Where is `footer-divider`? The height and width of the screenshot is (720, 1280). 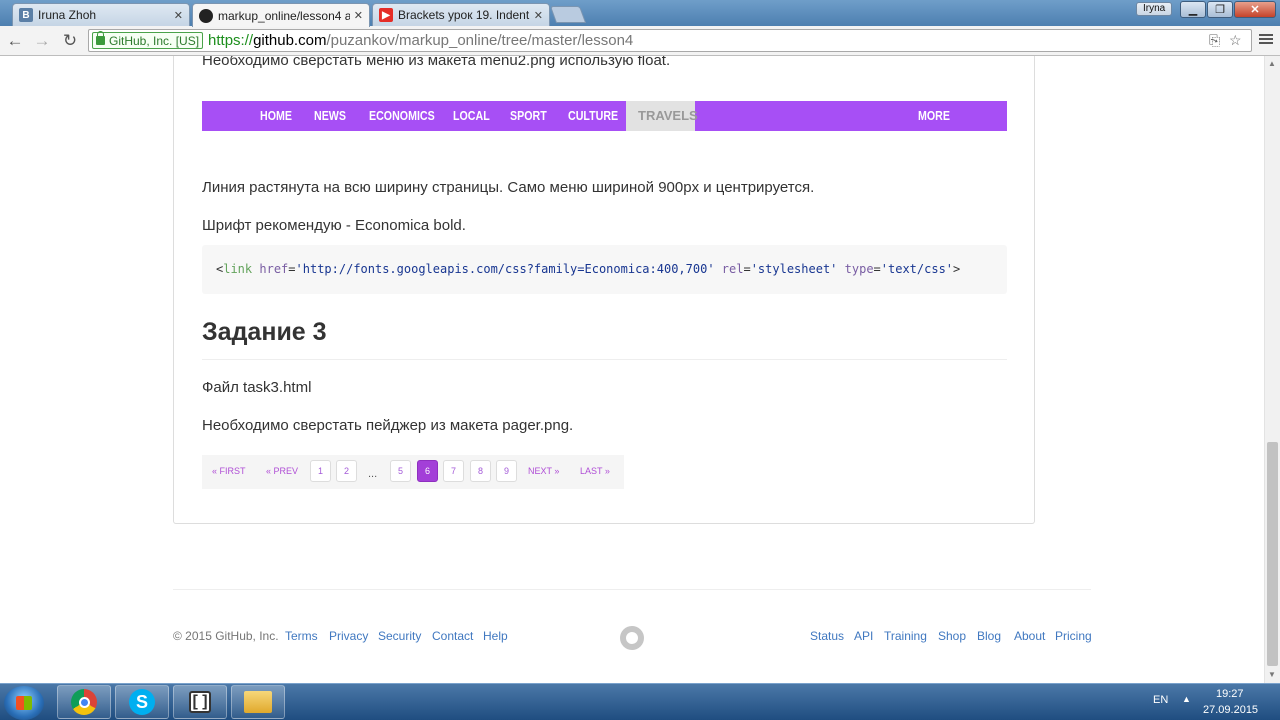
footer-divider is located at coordinates (632, 589).